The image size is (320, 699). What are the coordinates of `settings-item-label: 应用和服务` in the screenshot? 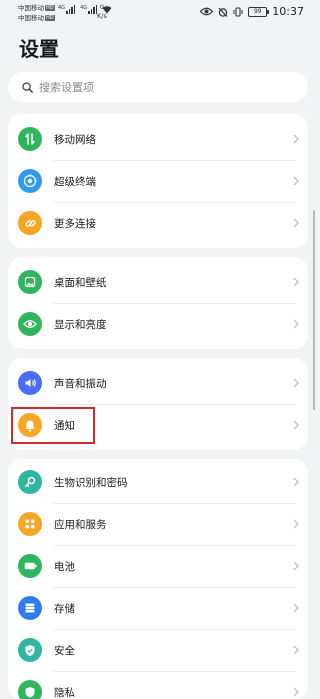 It's located at (80, 524).